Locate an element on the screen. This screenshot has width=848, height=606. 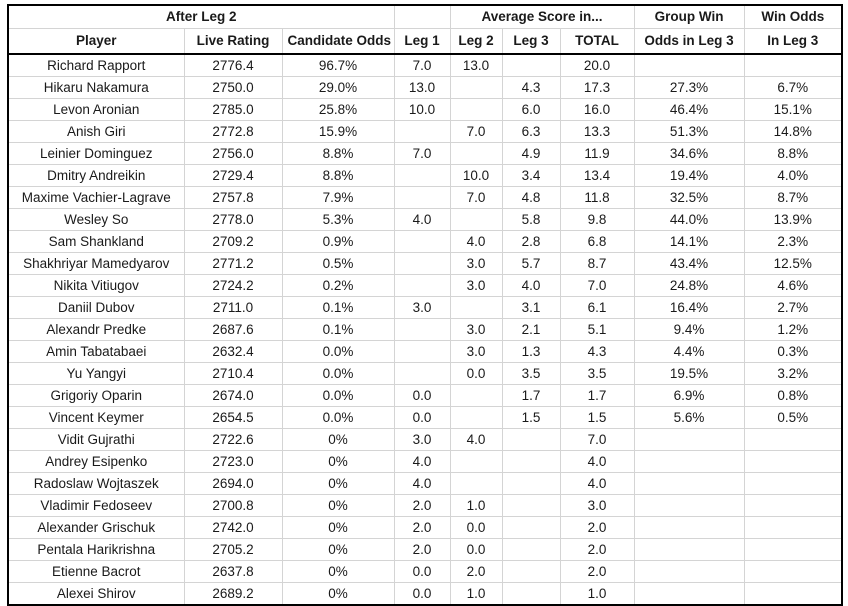
cell-live-rating: 2722.6 is located at coordinates (233, 439).